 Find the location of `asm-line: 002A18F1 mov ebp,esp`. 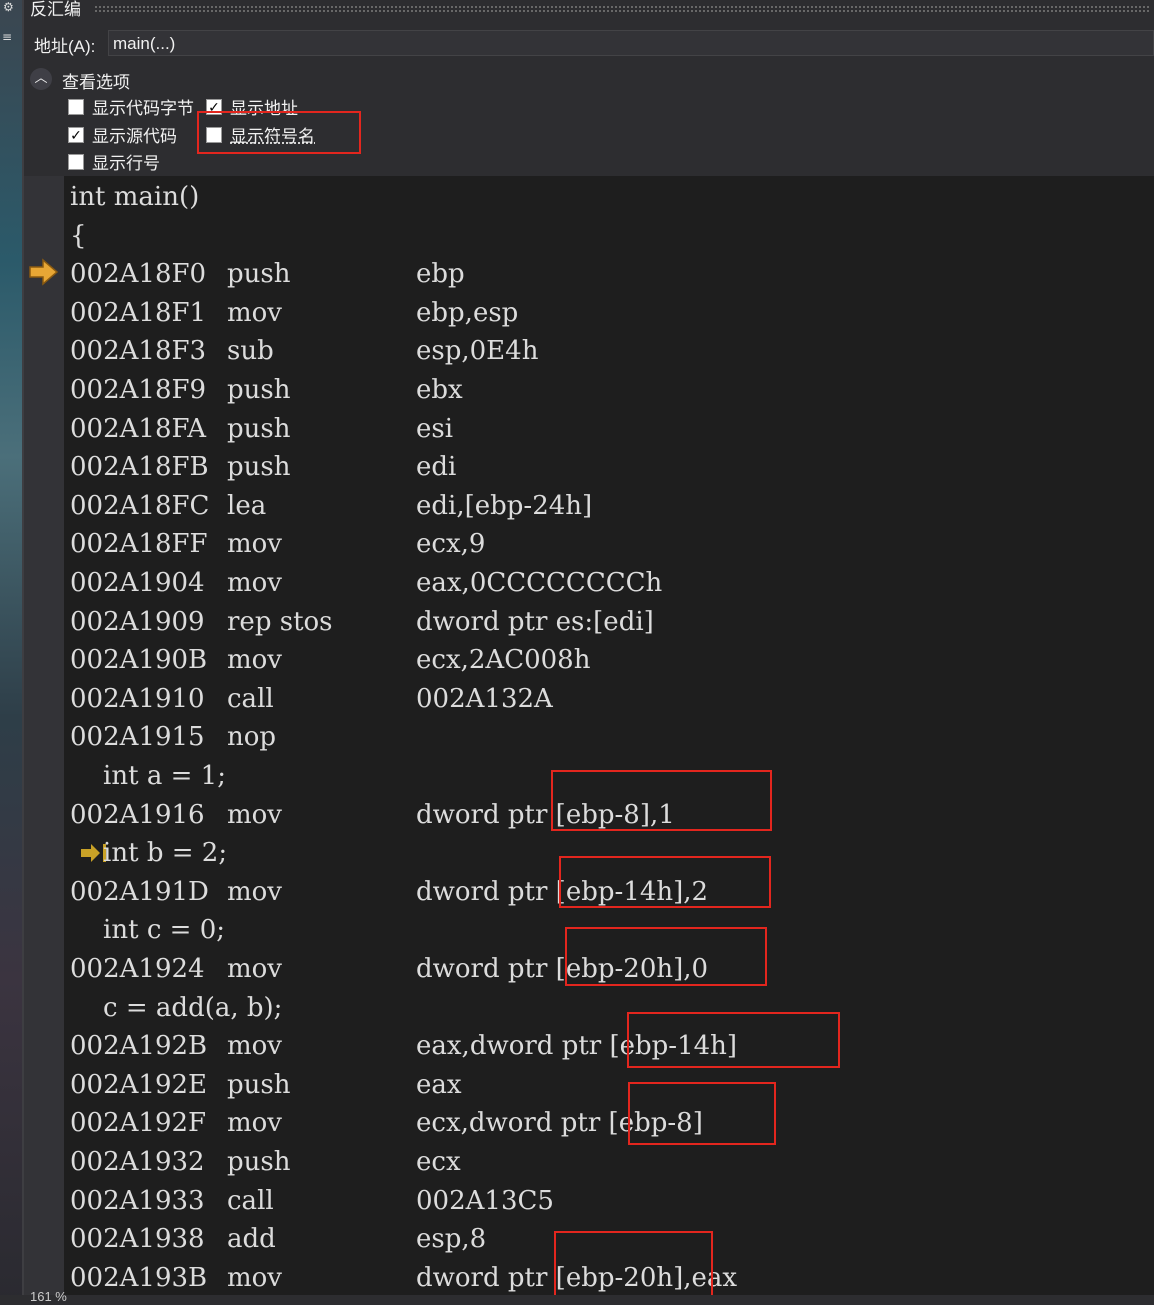

asm-line: 002A18F1 mov ebp,esp is located at coordinates (610, 313).